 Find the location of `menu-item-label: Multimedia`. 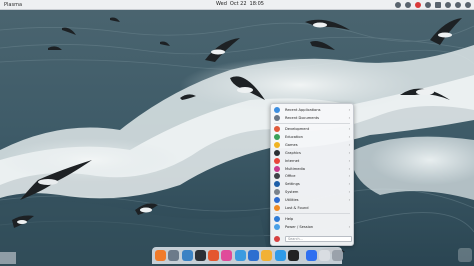

menu-item-label: Multimedia is located at coordinates (295, 168).